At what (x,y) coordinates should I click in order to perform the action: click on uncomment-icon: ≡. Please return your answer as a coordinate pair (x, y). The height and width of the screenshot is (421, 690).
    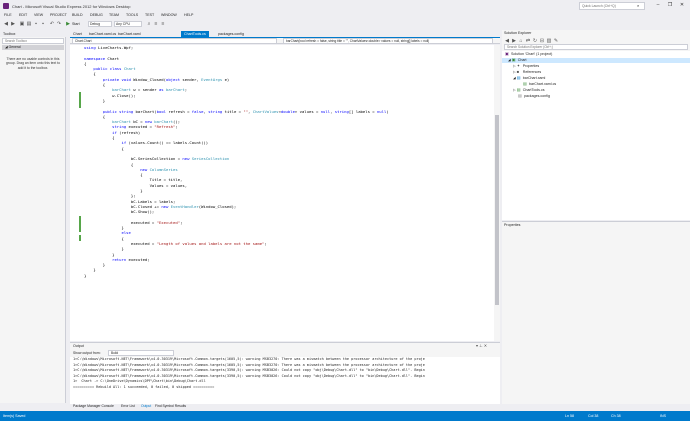
    Looking at the image, I should click on (163, 24).